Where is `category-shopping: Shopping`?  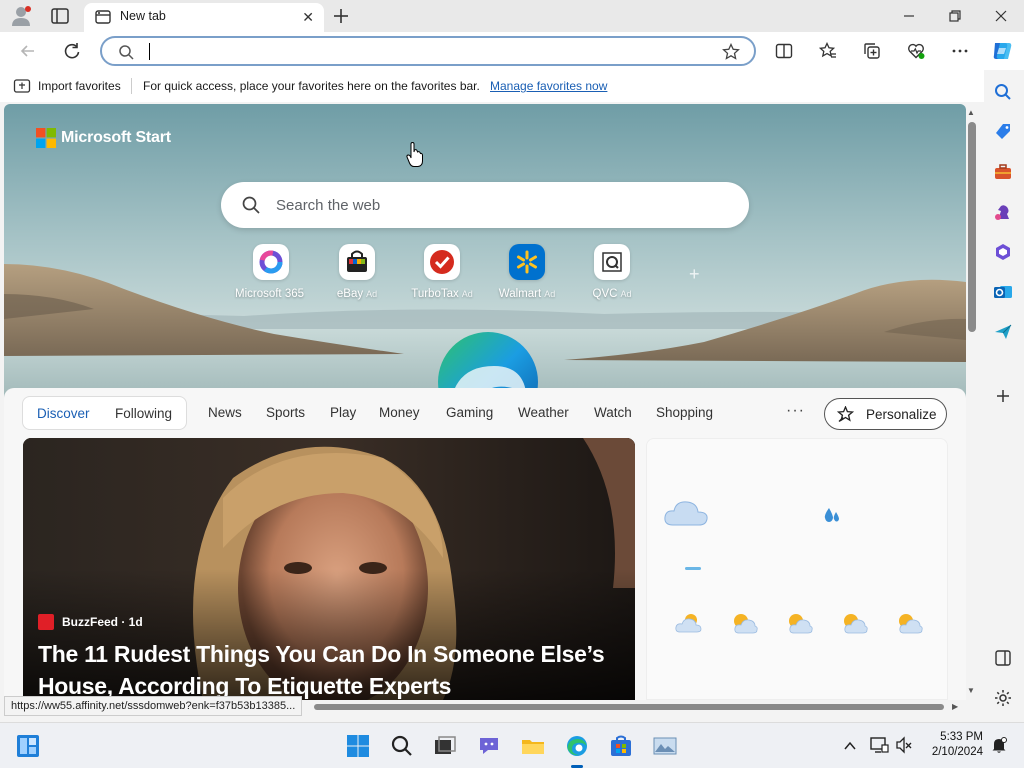 category-shopping: Shopping is located at coordinates (684, 412).